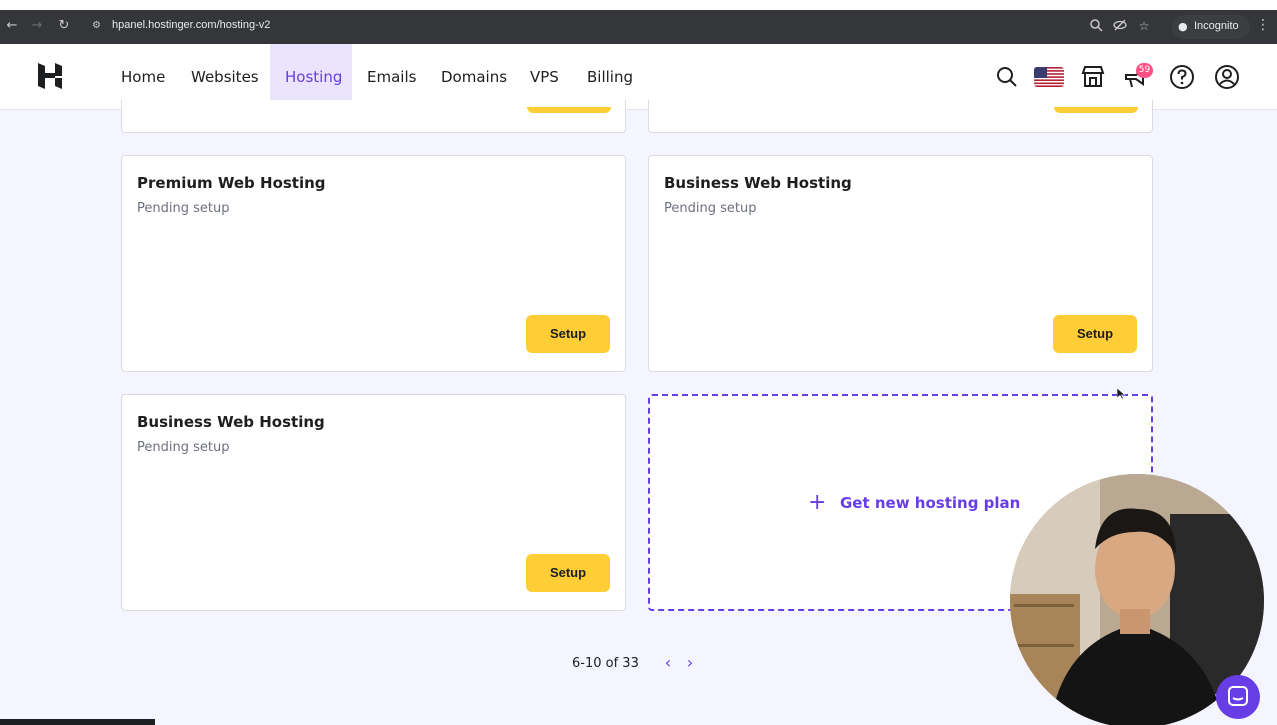 The width and height of the screenshot is (1277, 725). Describe the element at coordinates (1144, 70) in the screenshot. I see `notifications-badge: 59` at that location.